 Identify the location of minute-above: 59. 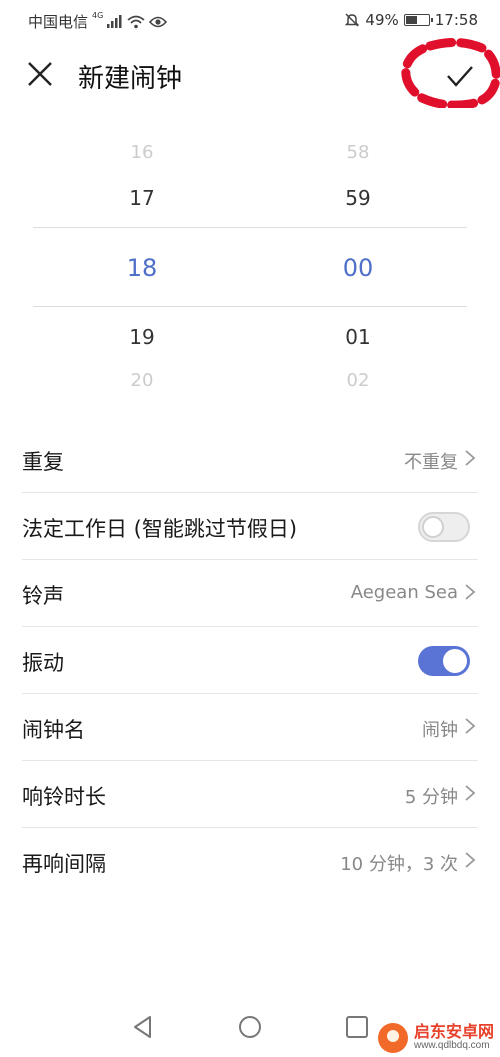
(358, 198).